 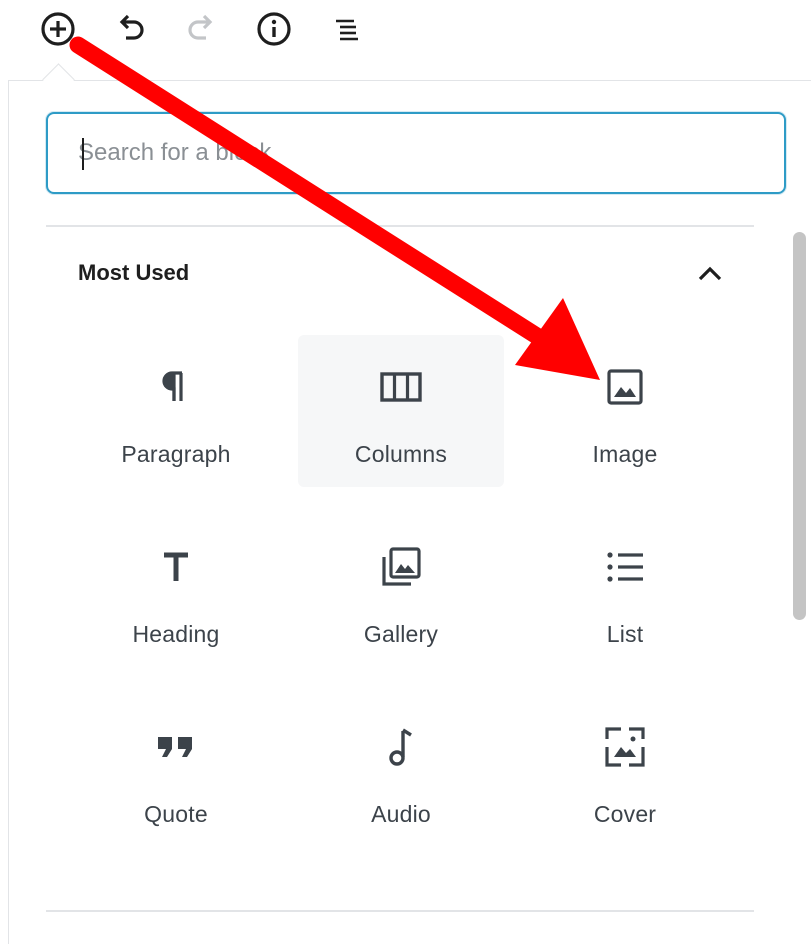 I want to click on section-collapse-toggle, so click(x=710, y=274).